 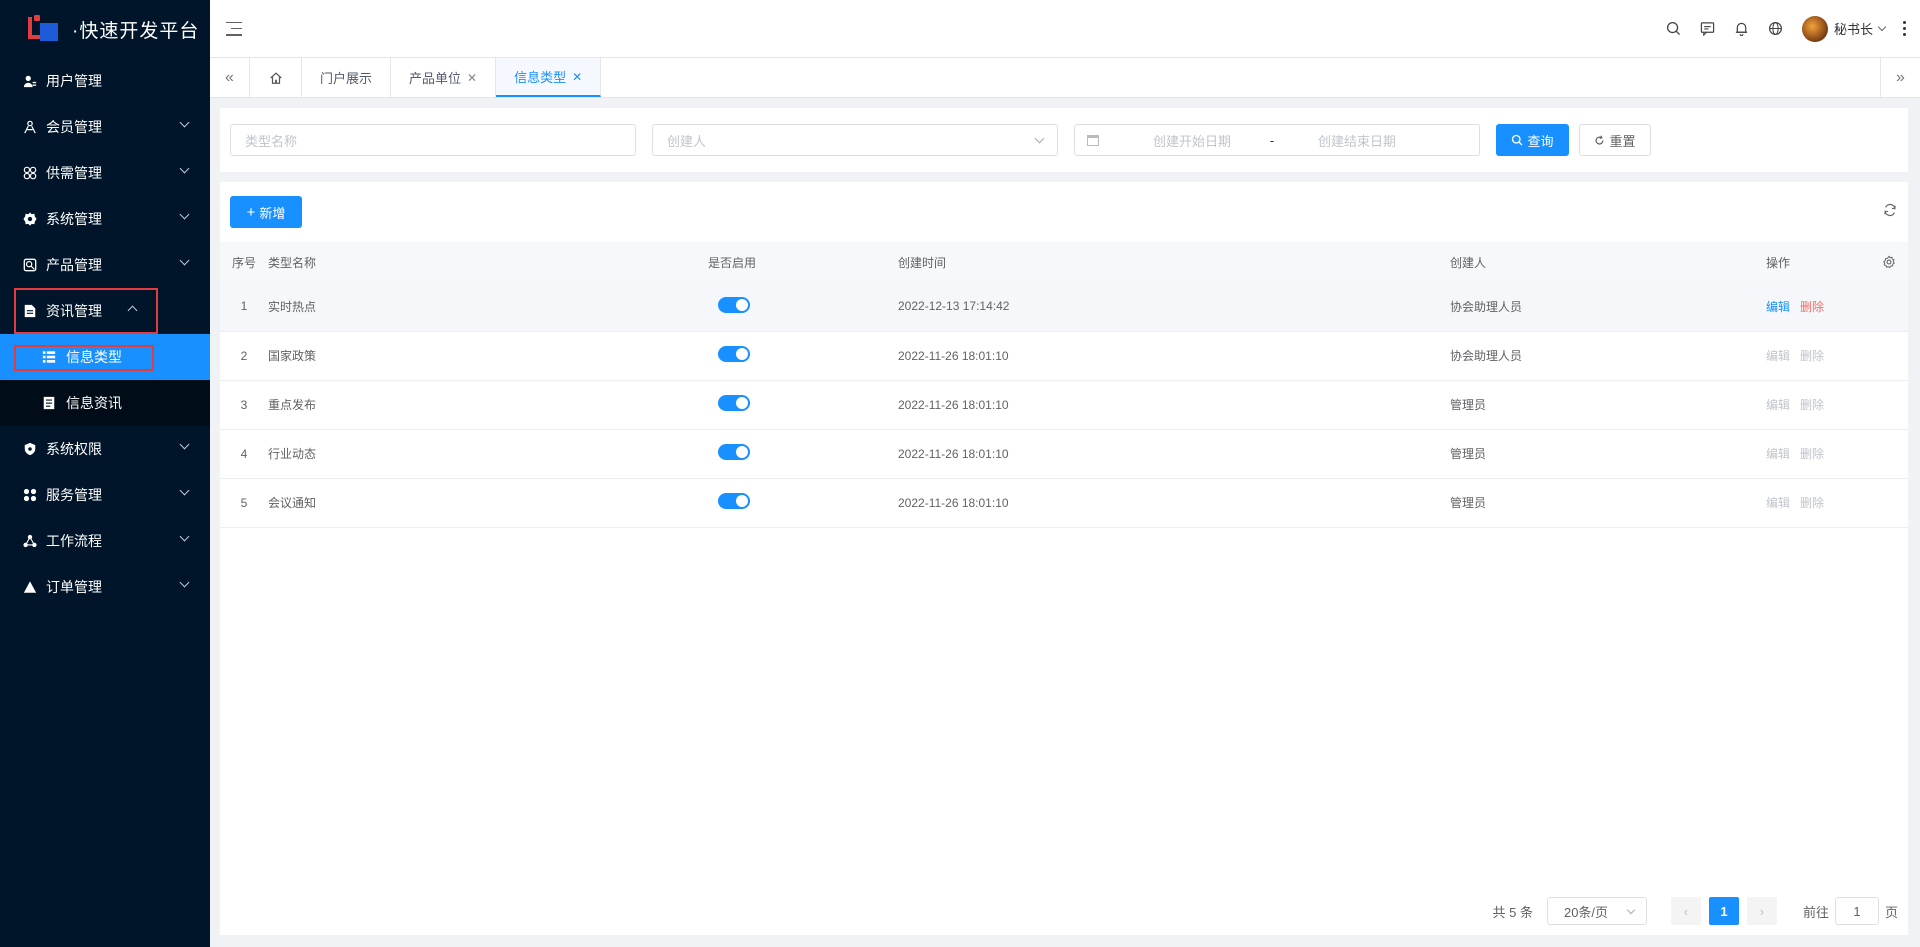 What do you see at coordinates (30, 495) in the screenshot?
I see `service-icon` at bounding box center [30, 495].